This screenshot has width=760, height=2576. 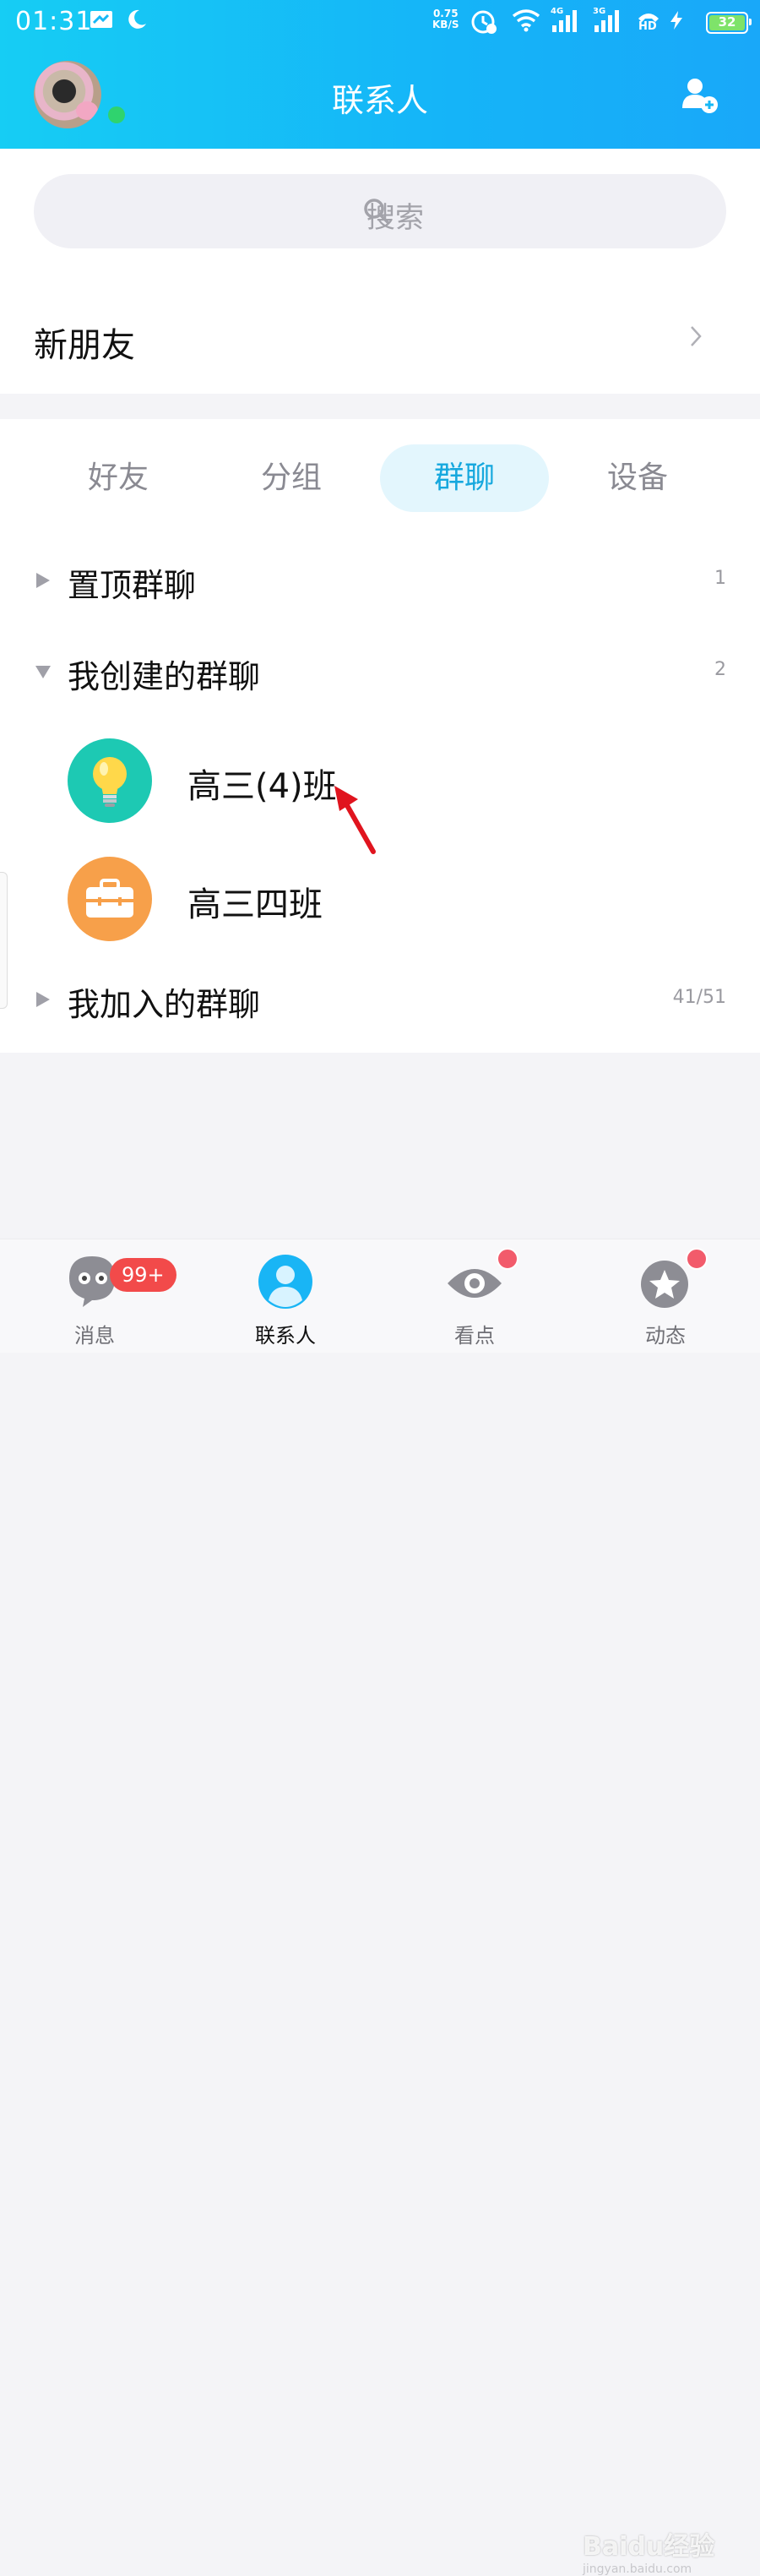 What do you see at coordinates (380, 899) in the screenshot?
I see `list-item: 高三四班` at bounding box center [380, 899].